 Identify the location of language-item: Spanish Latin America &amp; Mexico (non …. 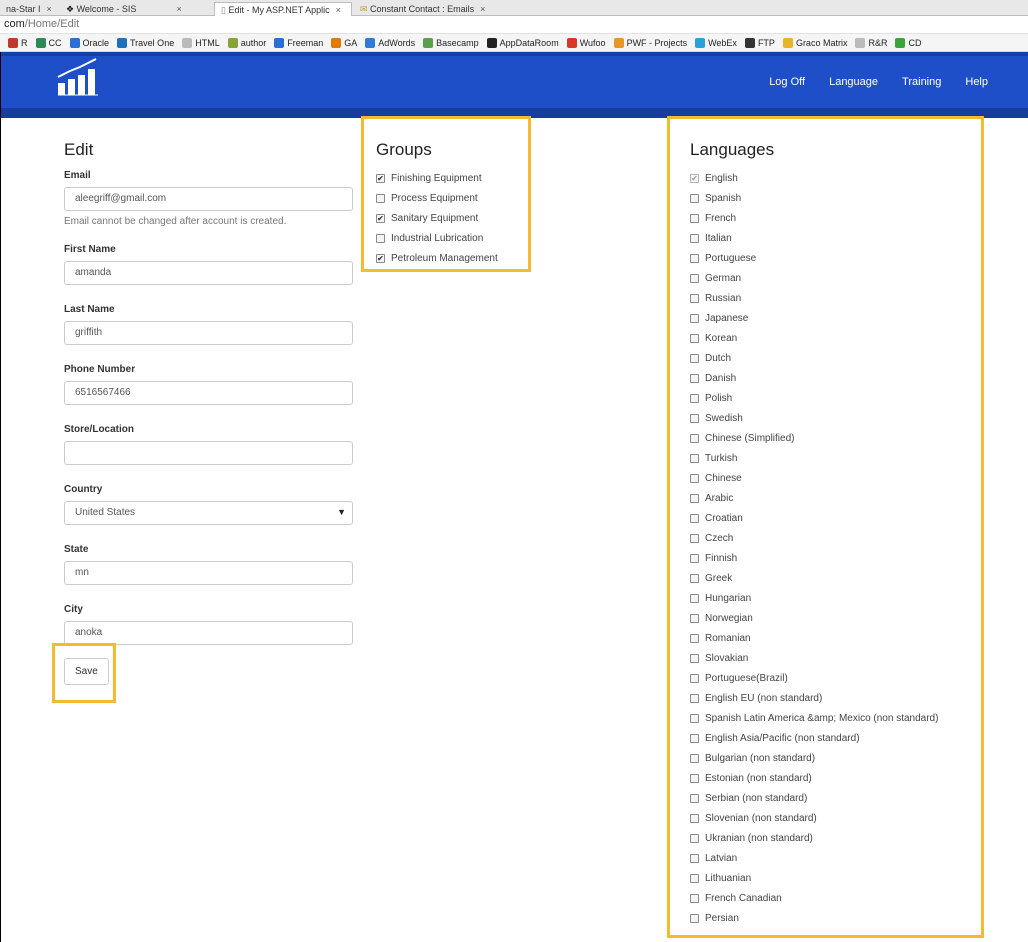
(814, 718).